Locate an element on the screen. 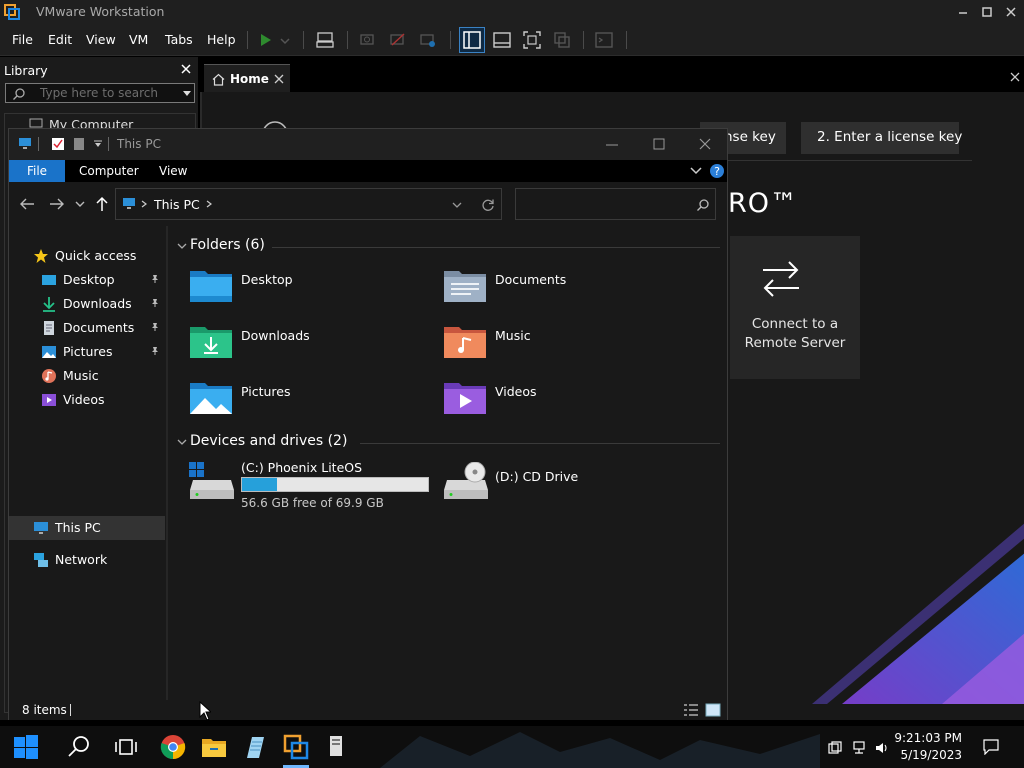  clock-time: 9:21:03 PM is located at coordinates (921, 738).